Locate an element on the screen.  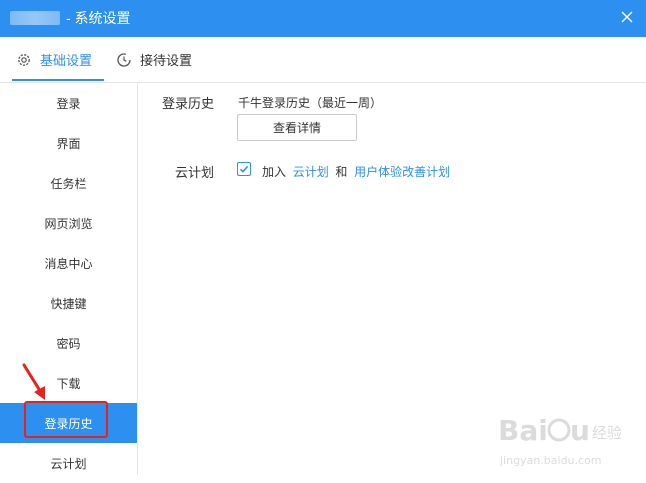
red-arrow-icon is located at coordinates (33, 381).